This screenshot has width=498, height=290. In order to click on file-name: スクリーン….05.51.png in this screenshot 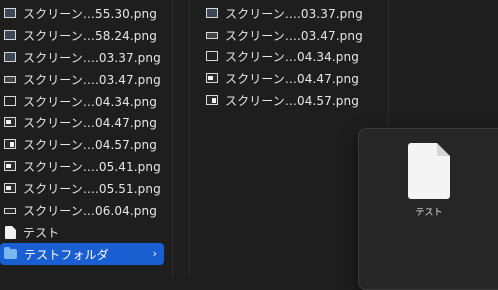, I will do `click(92, 188)`.